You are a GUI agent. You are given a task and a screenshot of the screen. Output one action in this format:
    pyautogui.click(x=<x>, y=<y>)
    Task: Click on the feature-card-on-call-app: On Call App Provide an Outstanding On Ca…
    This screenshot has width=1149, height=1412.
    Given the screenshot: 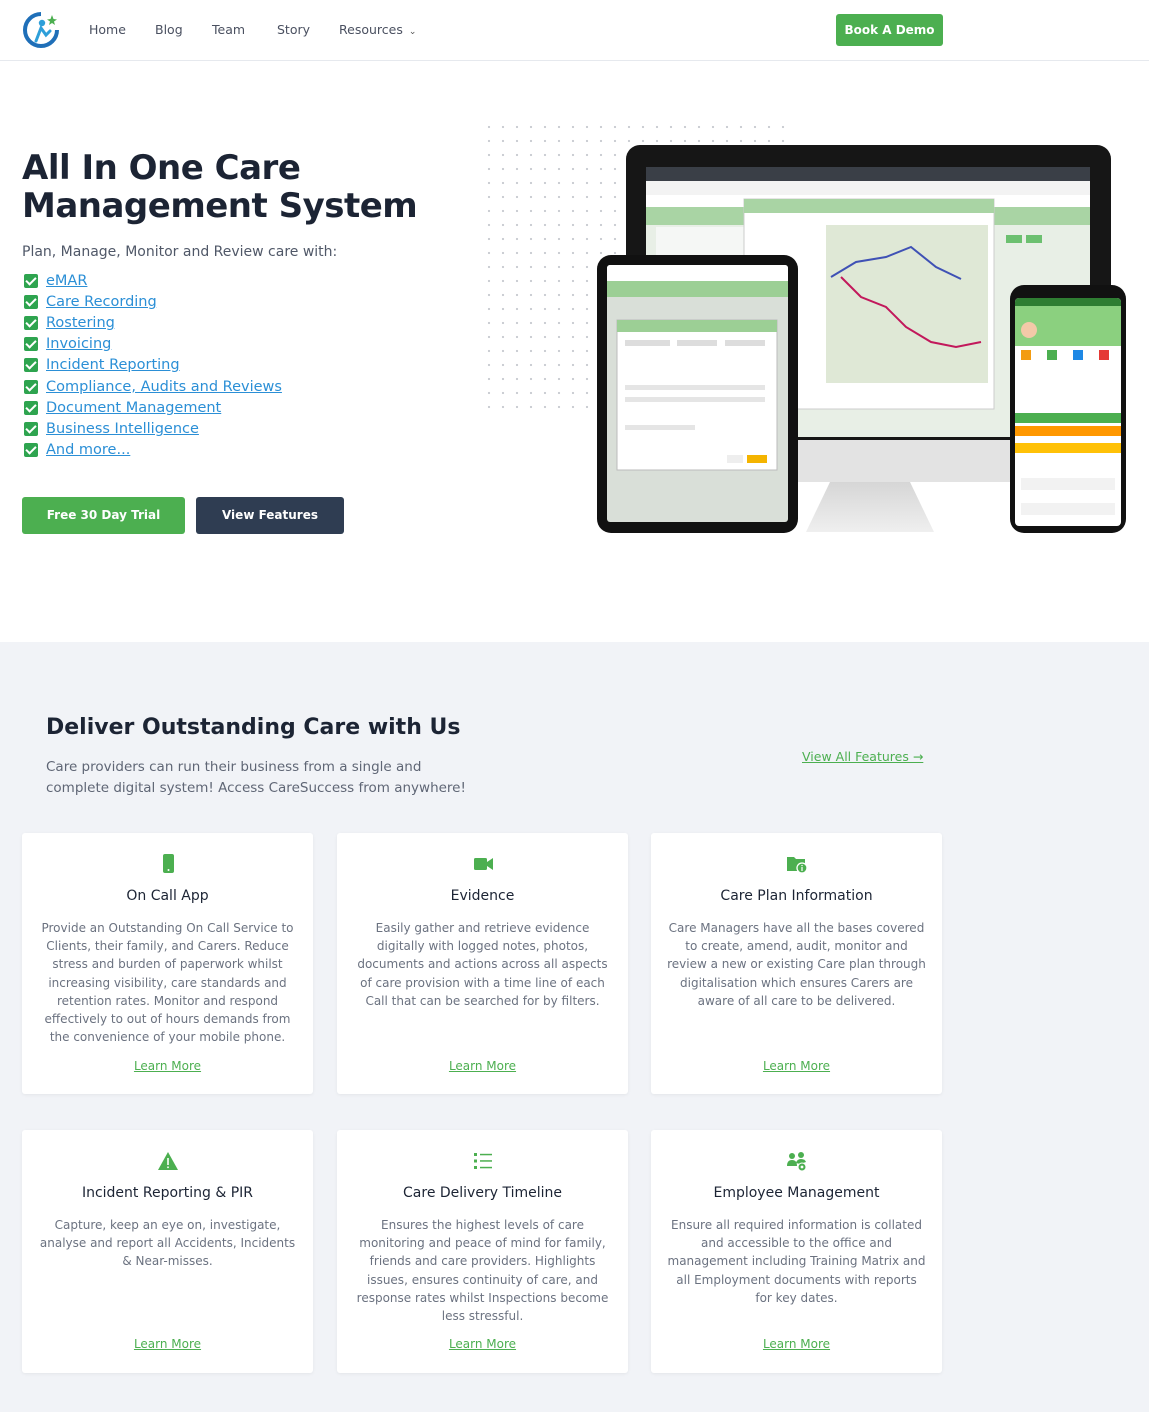 What is the action you would take?
    pyautogui.click(x=167, y=963)
    